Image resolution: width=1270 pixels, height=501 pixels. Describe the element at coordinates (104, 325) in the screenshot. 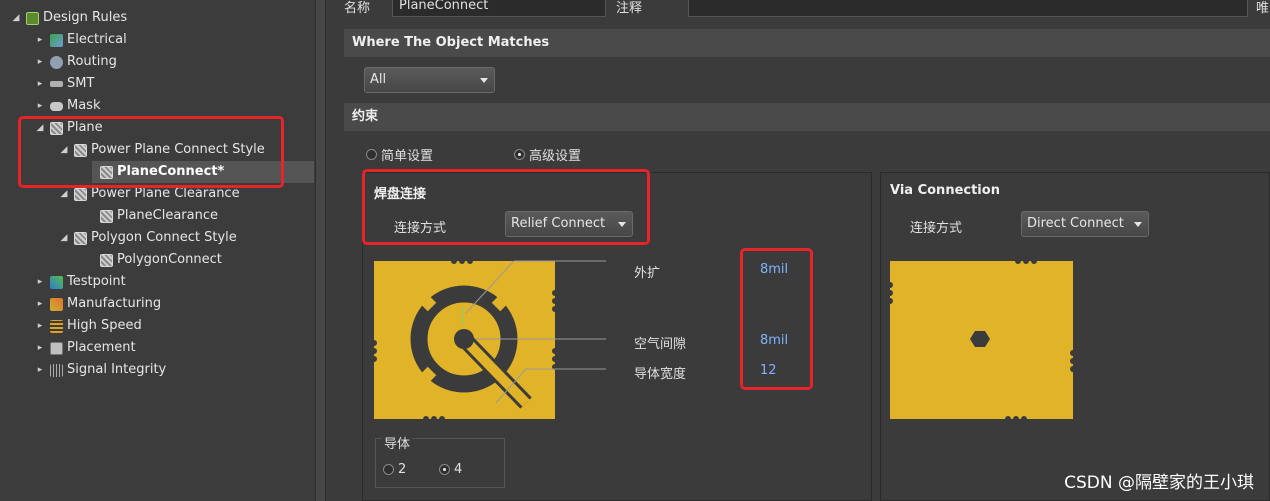

I see `tree-label: High Speed` at that location.